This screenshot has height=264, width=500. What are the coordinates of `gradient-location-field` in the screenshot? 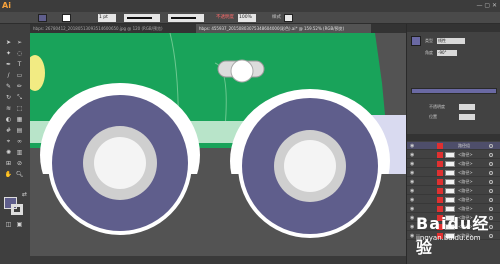 It's located at (467, 117).